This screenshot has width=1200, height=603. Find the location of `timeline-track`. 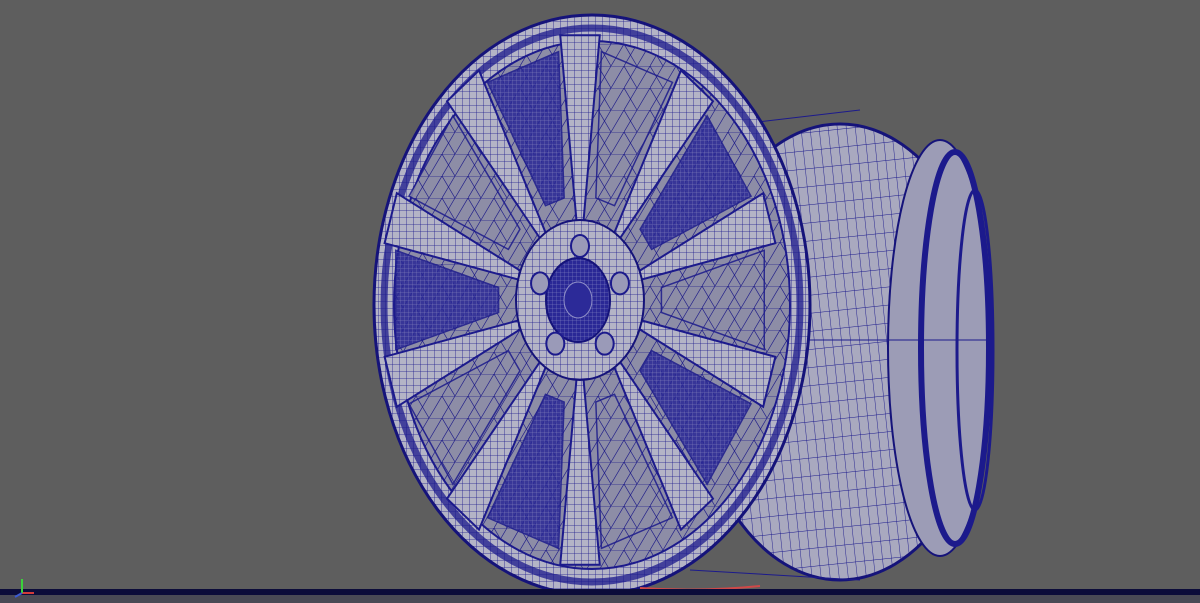

timeline-track is located at coordinates (600, 599).